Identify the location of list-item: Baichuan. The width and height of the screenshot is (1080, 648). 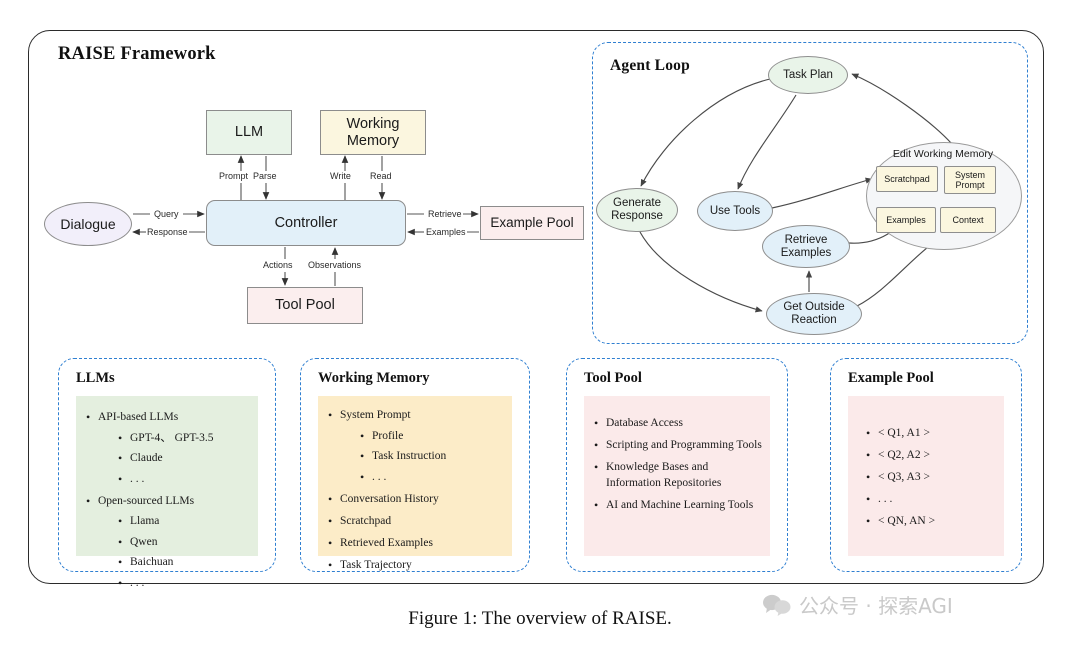
(174, 562).